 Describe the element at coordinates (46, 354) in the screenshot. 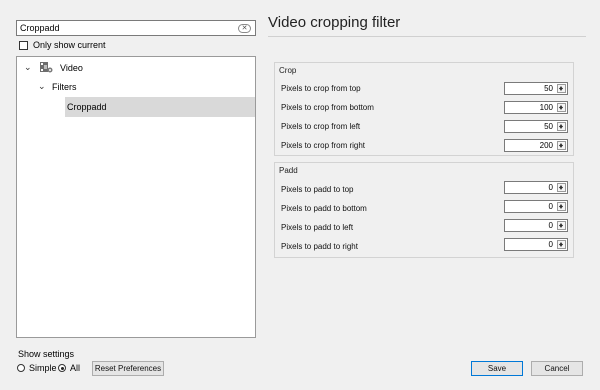

I see `show-settings-label: Show settings` at that location.